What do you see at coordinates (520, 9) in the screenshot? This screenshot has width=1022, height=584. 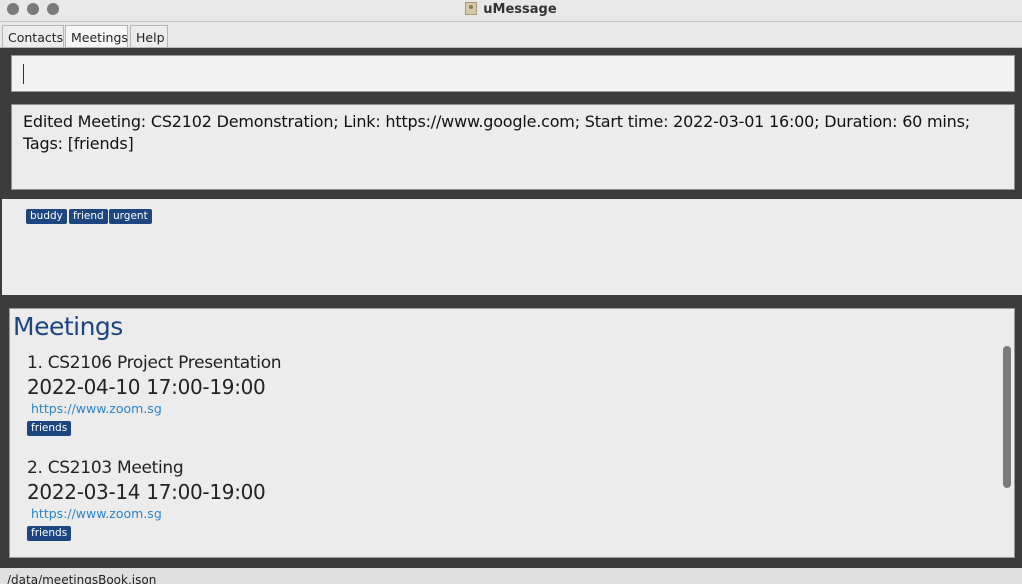 I see `window-title: uMessage` at bounding box center [520, 9].